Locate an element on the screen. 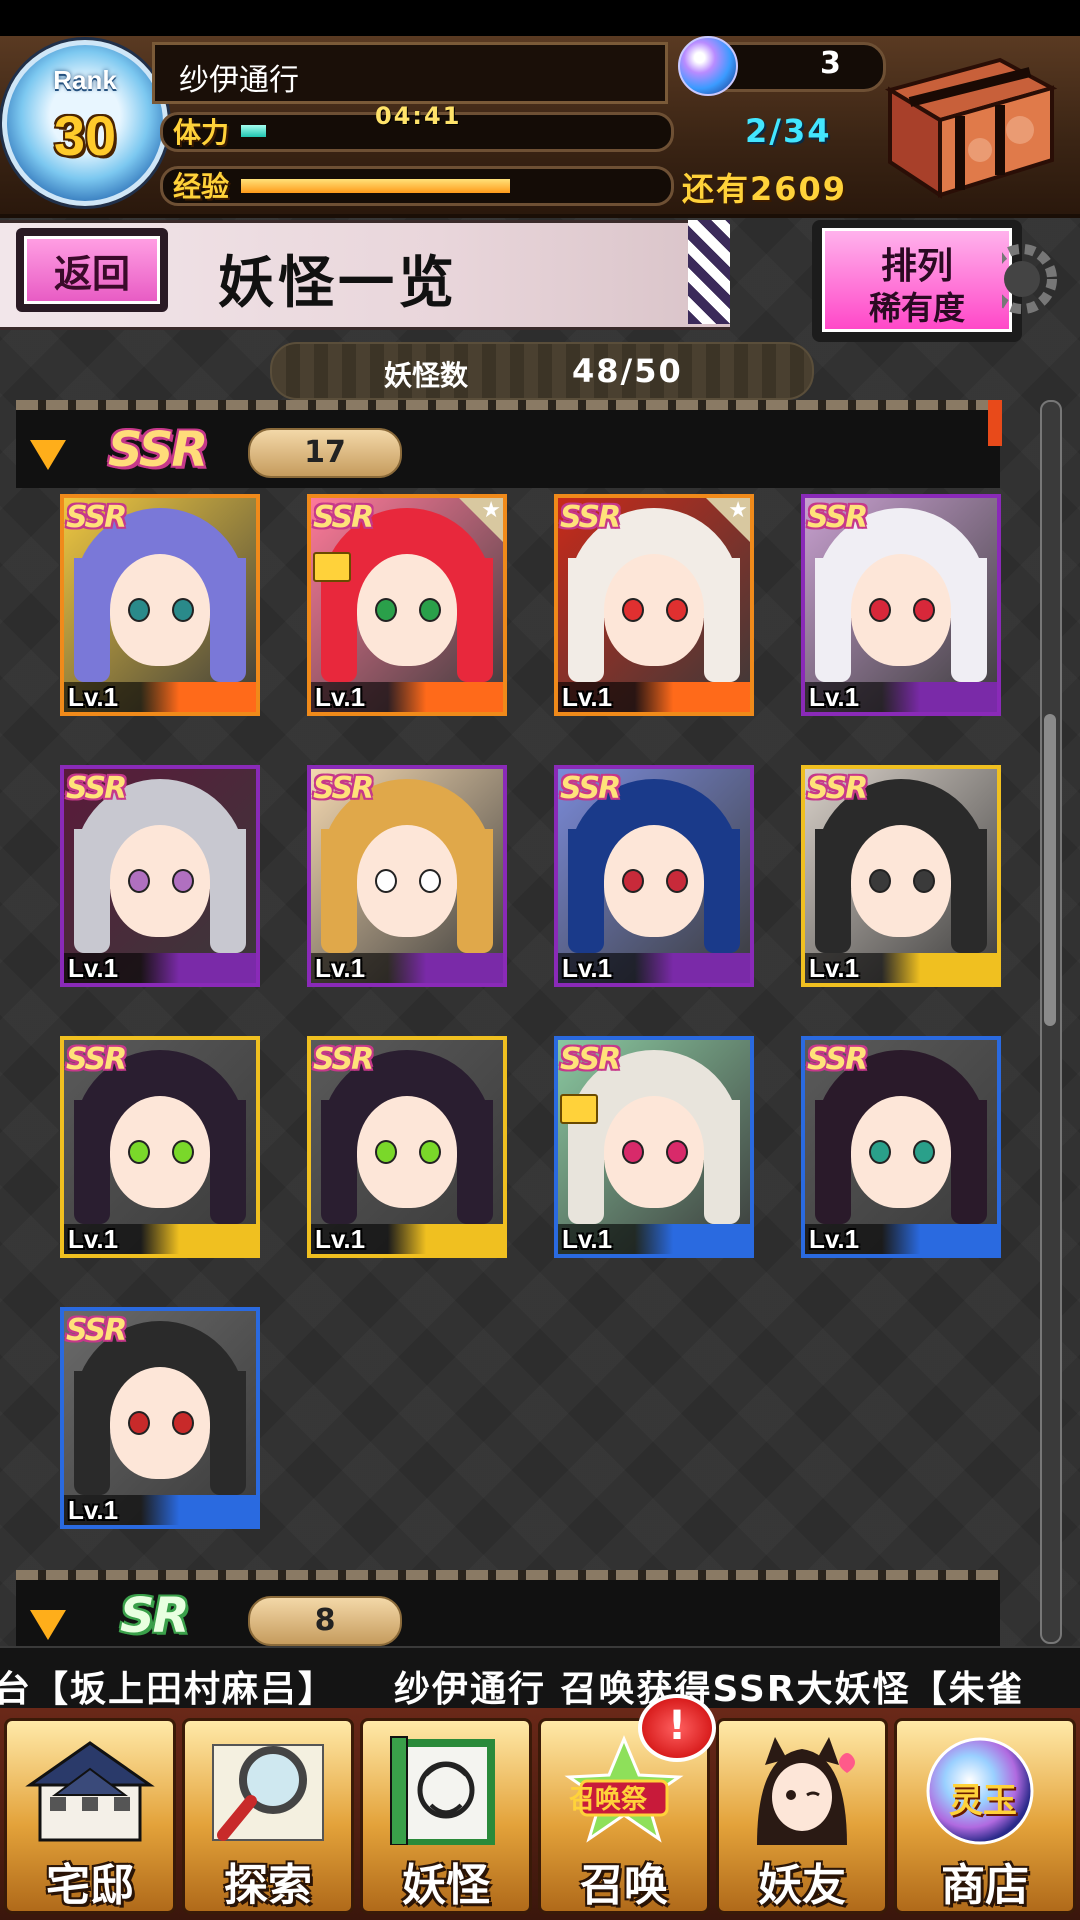  nav-friends: 妖友 is located at coordinates (802, 1816).